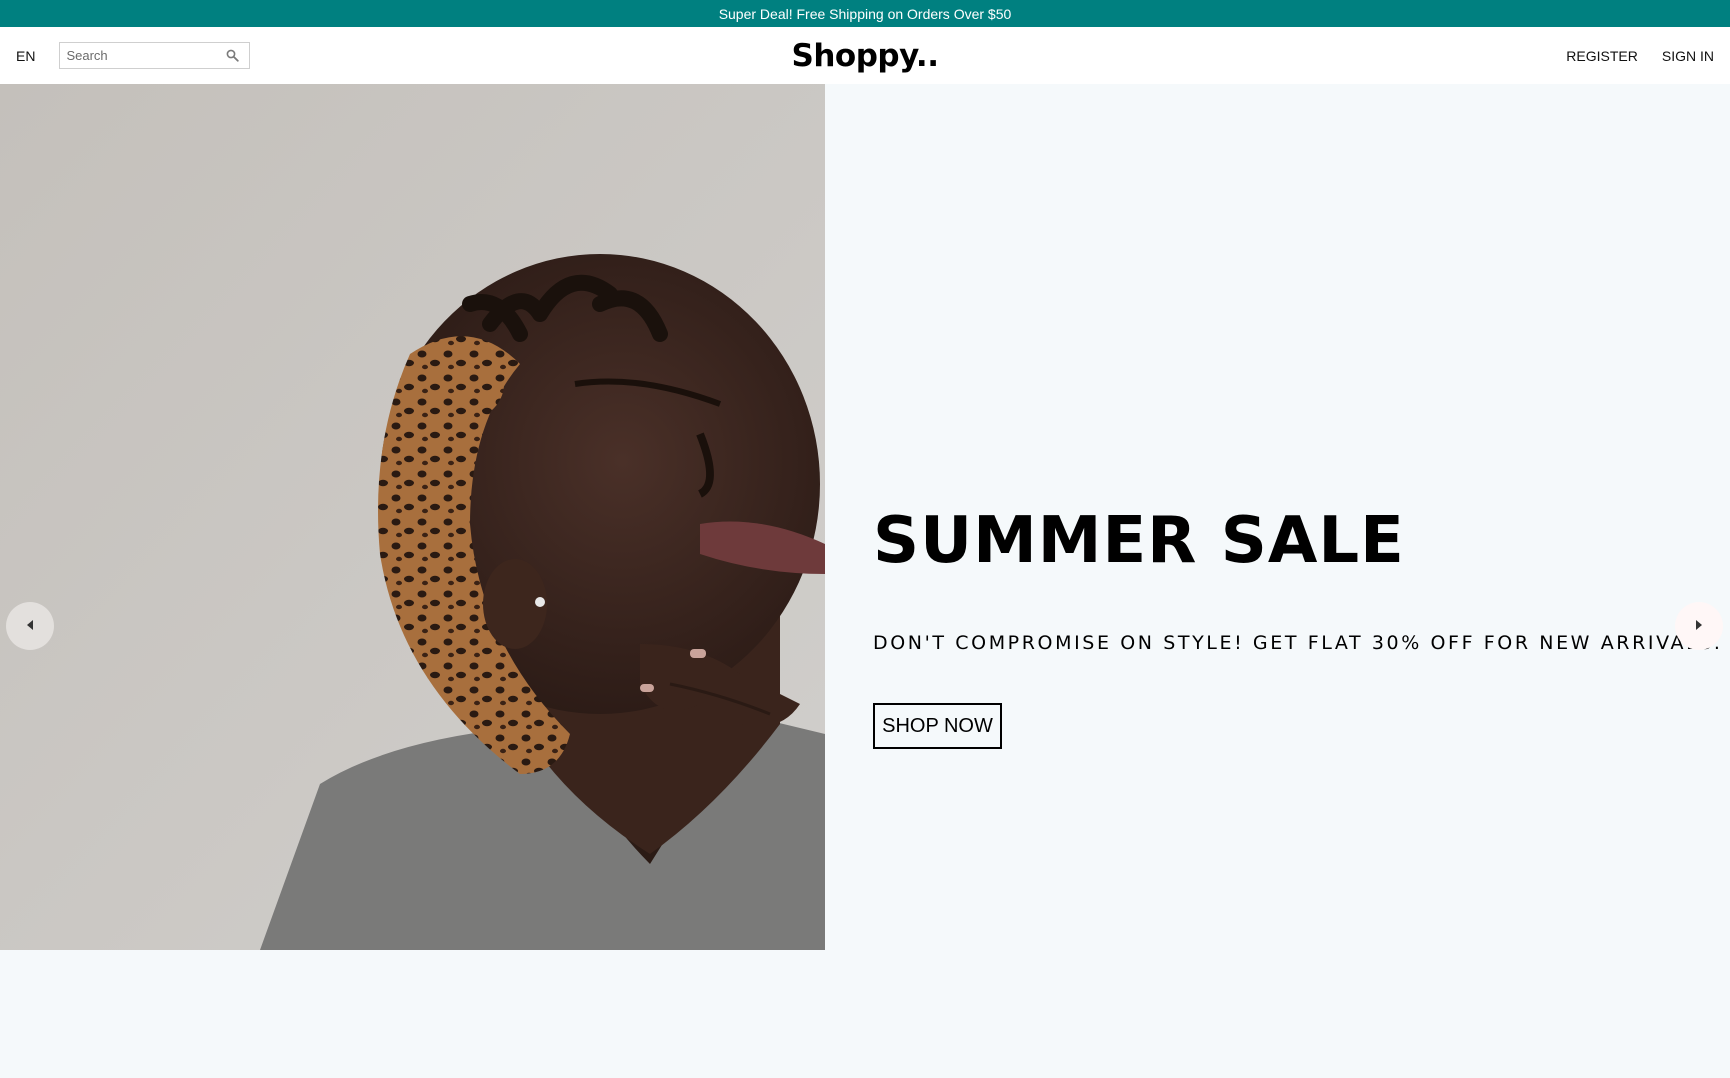 The image size is (1730, 1078). I want to click on sign-in-link: SIGN IN, so click(1688, 56).